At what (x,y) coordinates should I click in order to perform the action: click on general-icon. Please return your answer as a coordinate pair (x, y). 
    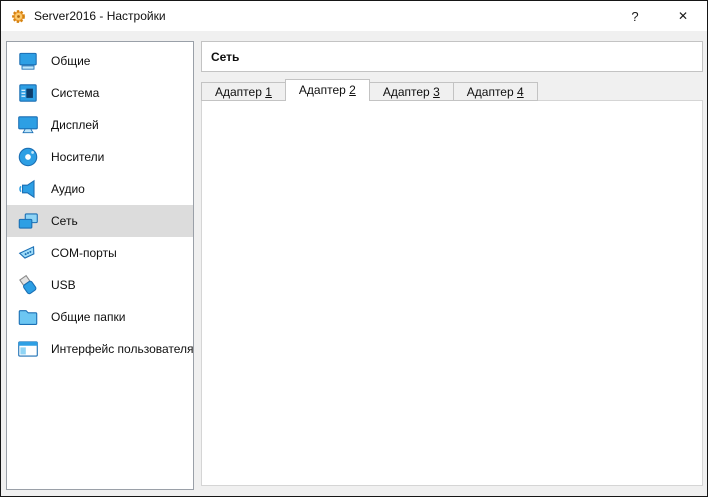
    Looking at the image, I should click on (28, 61).